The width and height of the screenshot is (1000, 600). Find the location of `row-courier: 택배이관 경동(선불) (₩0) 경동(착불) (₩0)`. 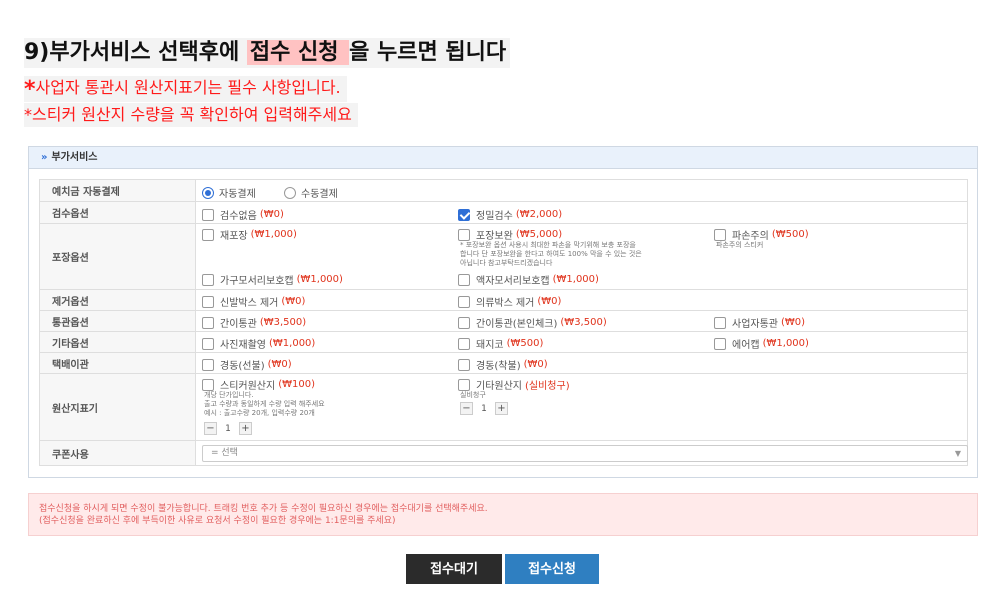

row-courier: 택배이관 경동(선불) (₩0) 경동(착불) (₩0) is located at coordinates (503, 363).